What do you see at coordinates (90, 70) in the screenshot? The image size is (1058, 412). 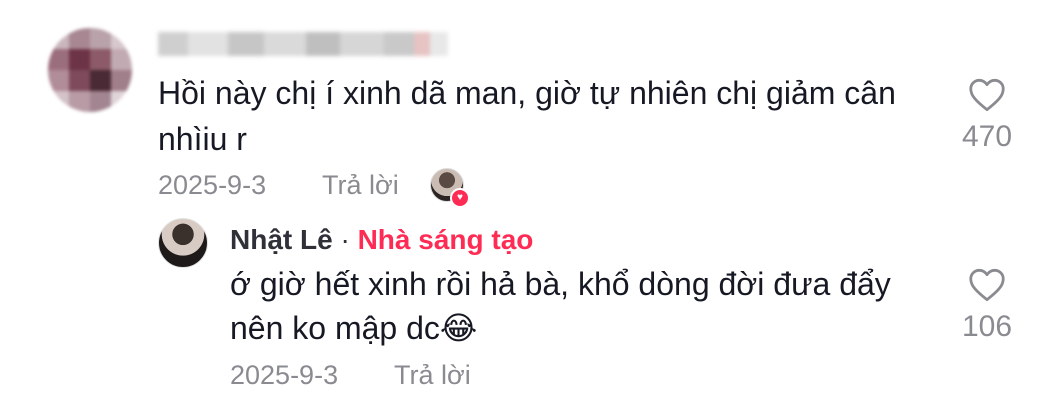 I see `commenter-avatar` at bounding box center [90, 70].